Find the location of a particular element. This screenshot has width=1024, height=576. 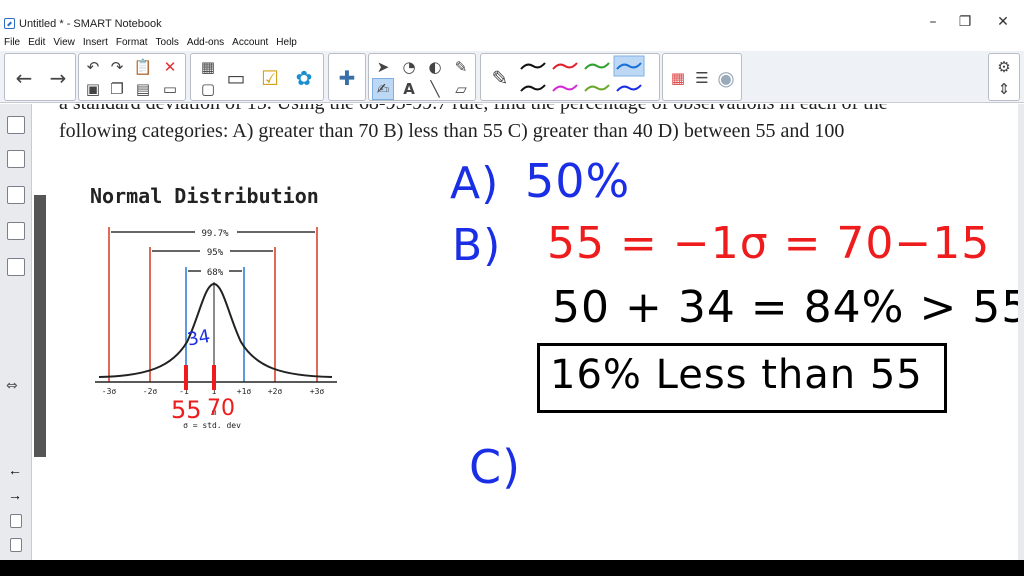

undo-icon: ↶ is located at coordinates (93, 67).